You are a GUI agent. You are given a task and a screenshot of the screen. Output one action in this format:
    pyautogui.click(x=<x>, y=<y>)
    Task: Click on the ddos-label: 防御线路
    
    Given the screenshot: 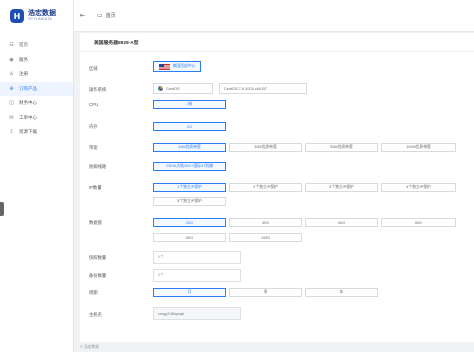 What is the action you would take?
    pyautogui.click(x=98, y=166)
    